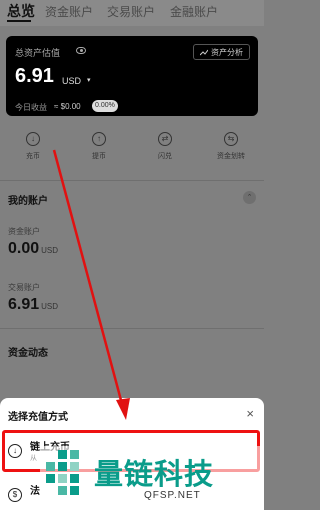 The width and height of the screenshot is (320, 510). Describe the element at coordinates (62, 472) in the screenshot. I see `watermark-logo` at that location.